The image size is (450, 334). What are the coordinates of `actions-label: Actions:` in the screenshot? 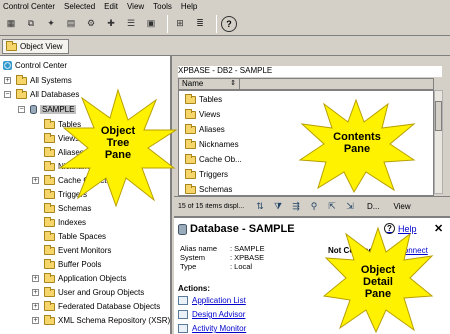 It's located at (194, 288).